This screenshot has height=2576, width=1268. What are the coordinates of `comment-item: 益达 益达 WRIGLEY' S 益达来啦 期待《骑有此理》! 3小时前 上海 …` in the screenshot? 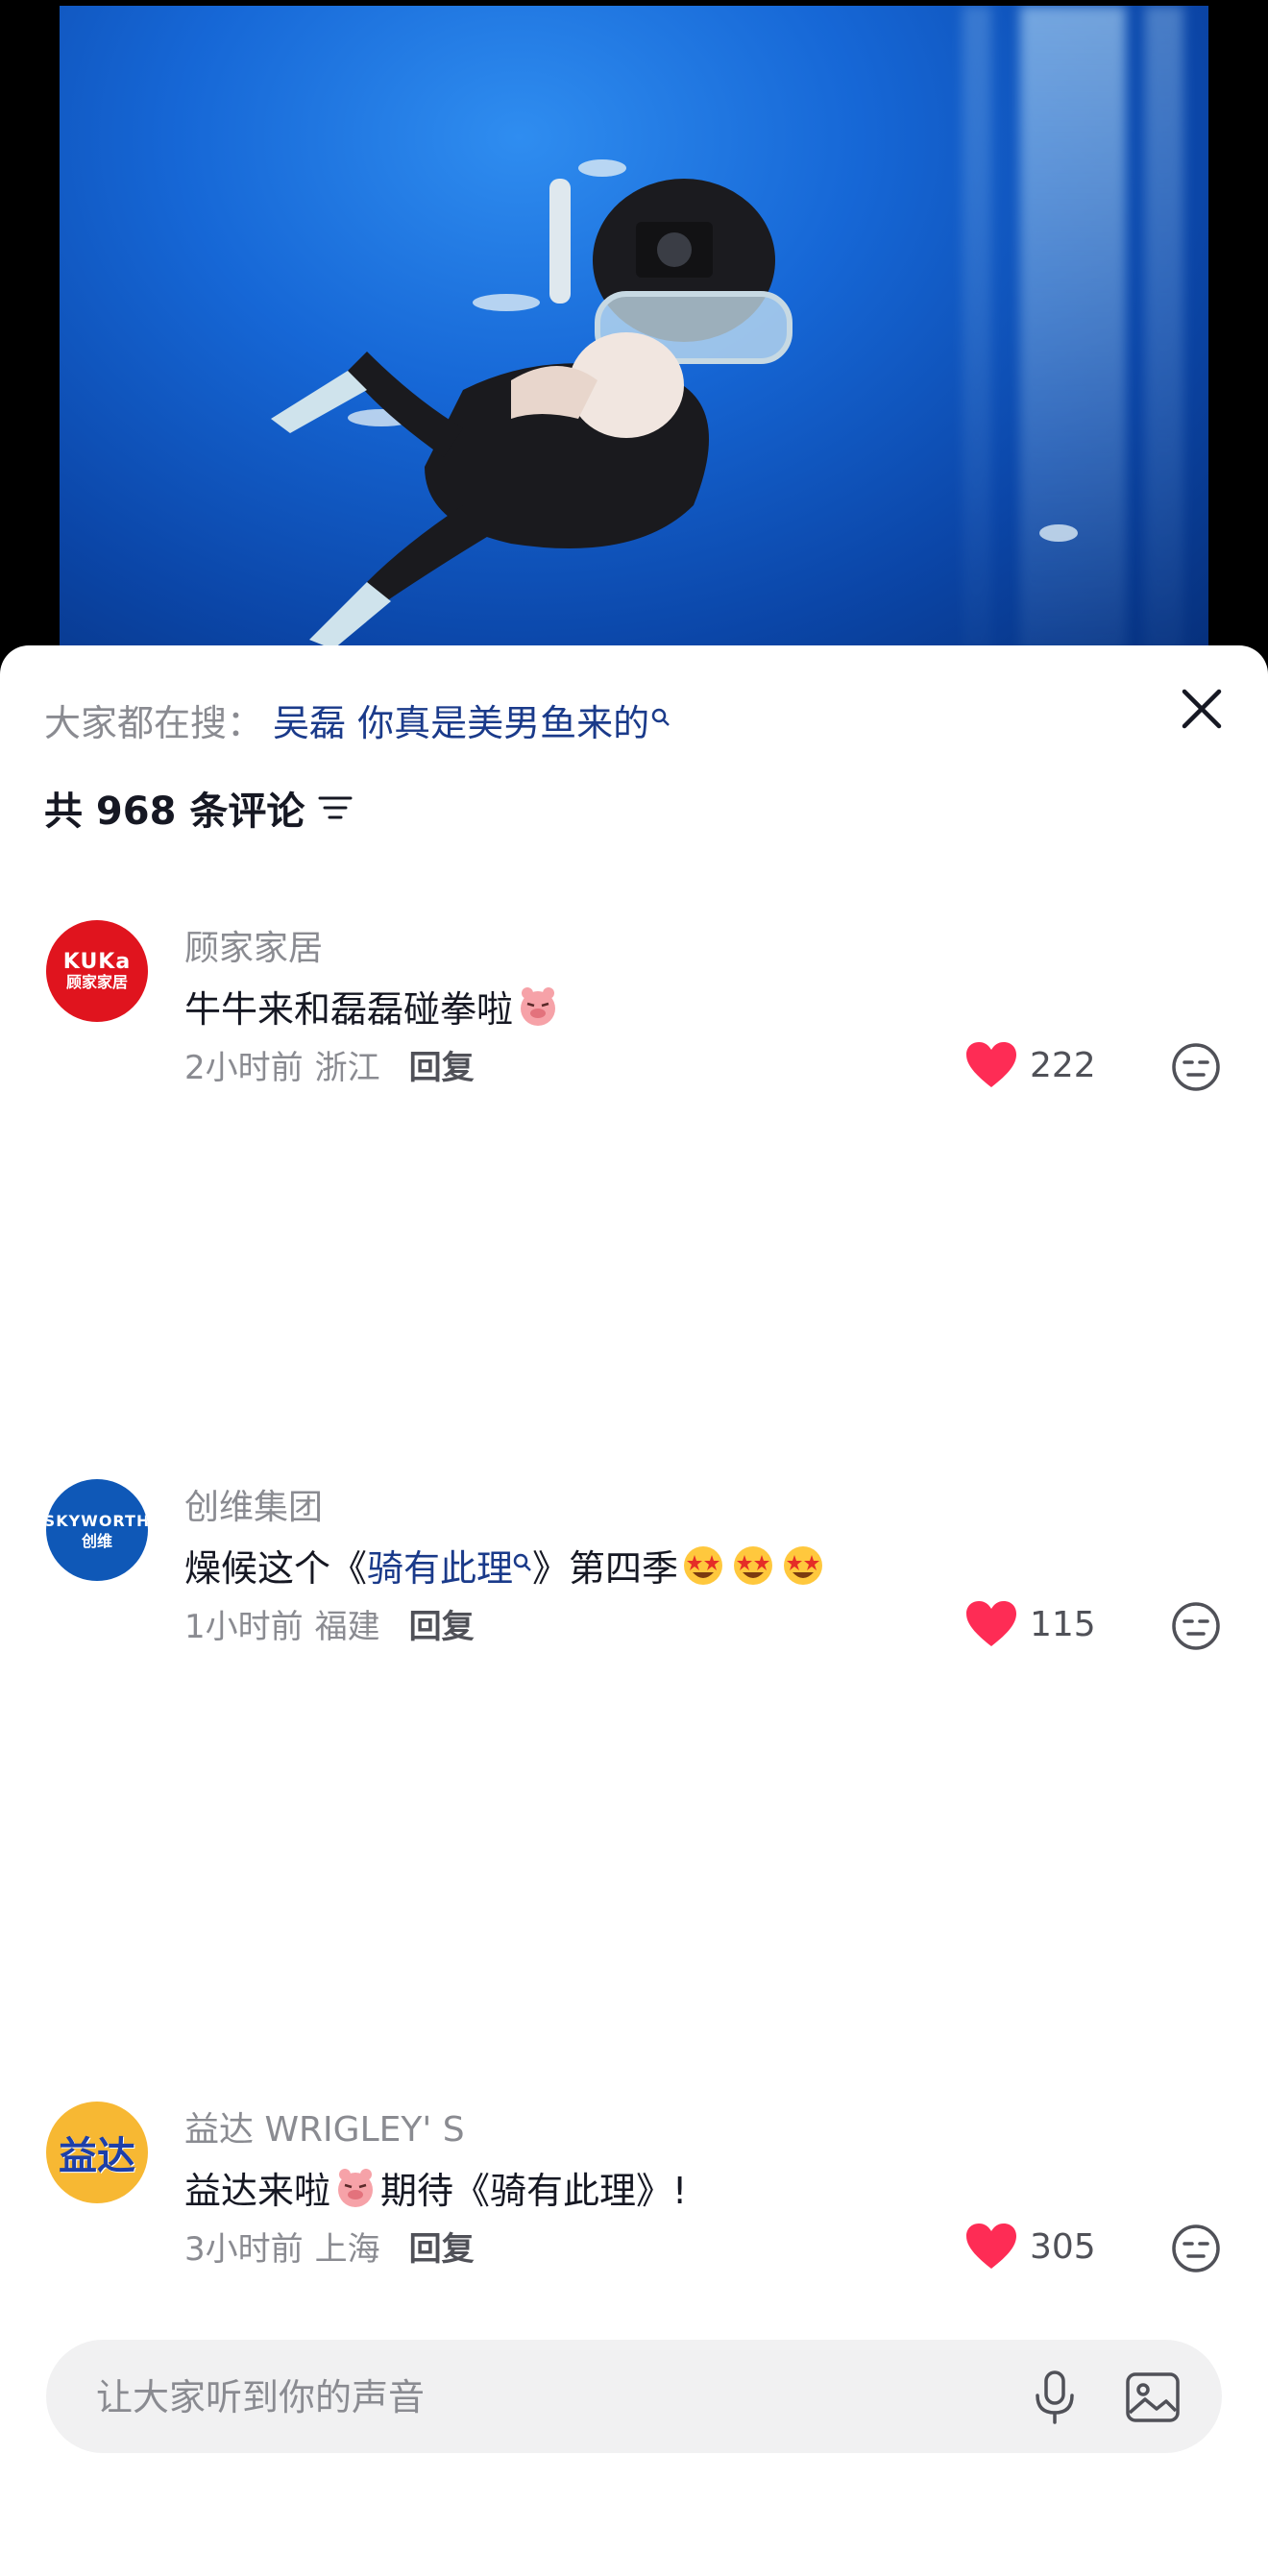 It's located at (634, 2207).